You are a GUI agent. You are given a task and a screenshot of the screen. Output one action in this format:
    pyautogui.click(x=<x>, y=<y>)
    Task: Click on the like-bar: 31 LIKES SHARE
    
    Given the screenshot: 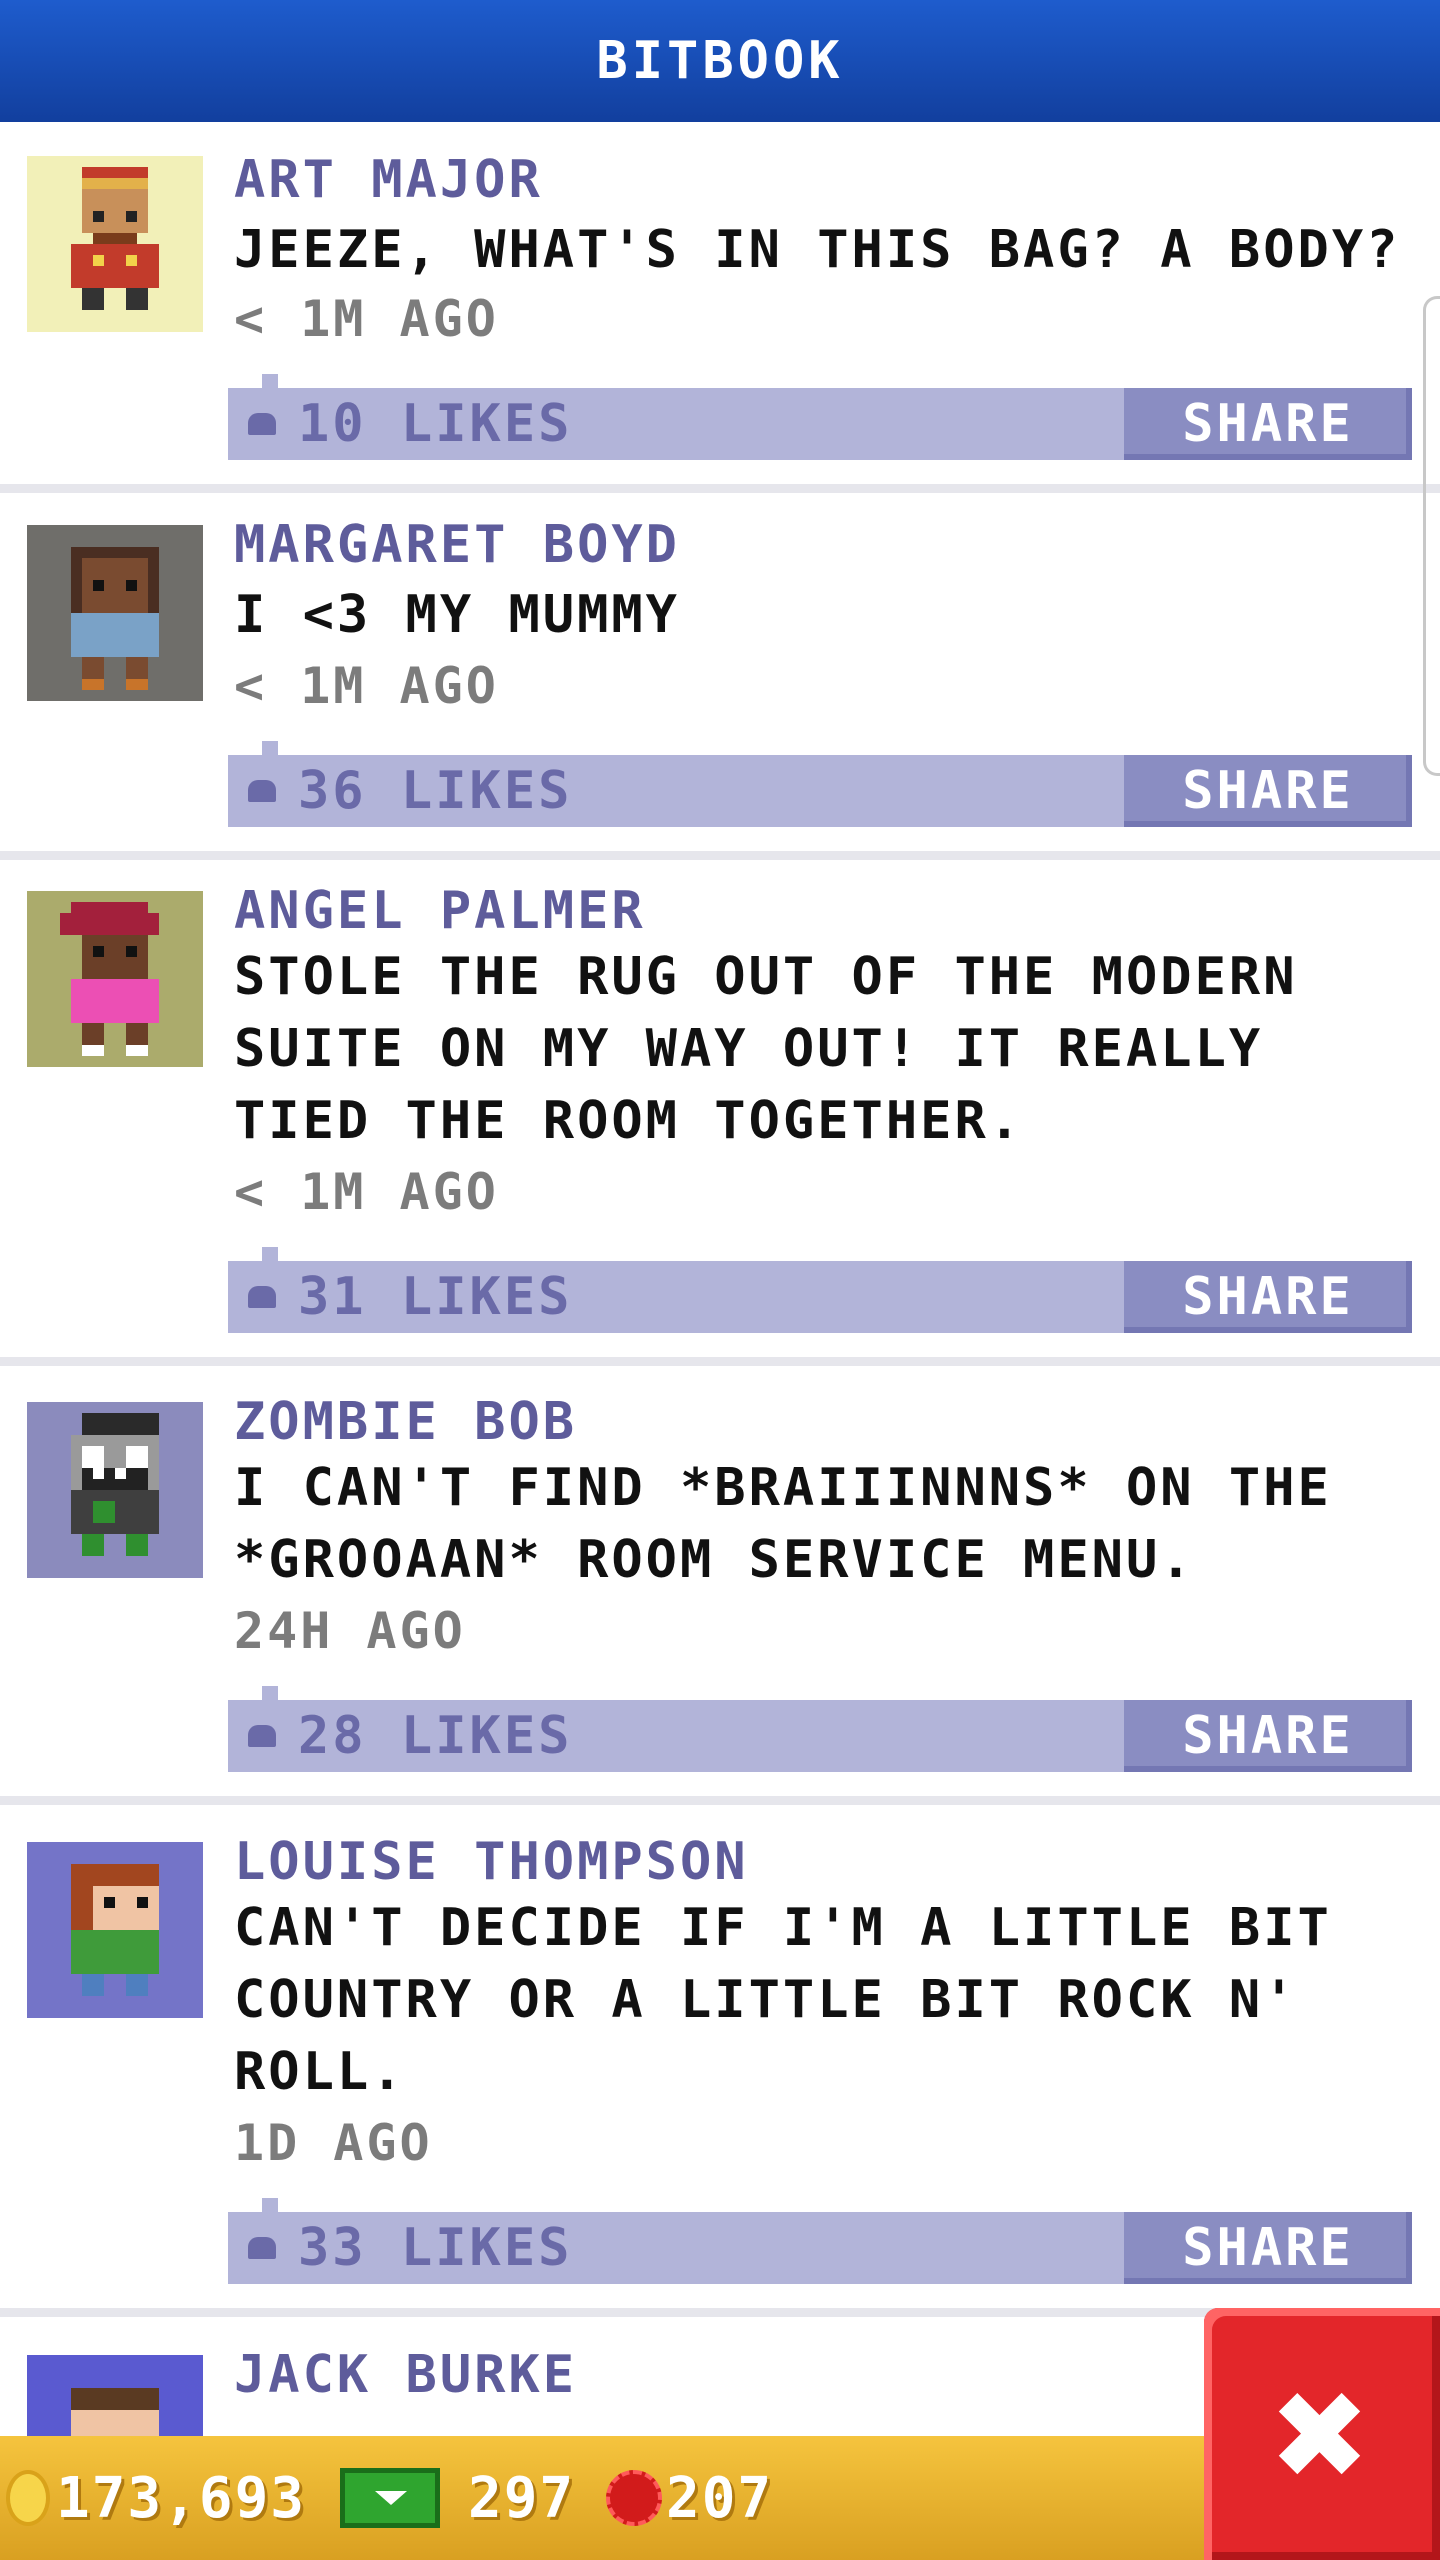 What is the action you would take?
    pyautogui.click(x=820, y=1290)
    